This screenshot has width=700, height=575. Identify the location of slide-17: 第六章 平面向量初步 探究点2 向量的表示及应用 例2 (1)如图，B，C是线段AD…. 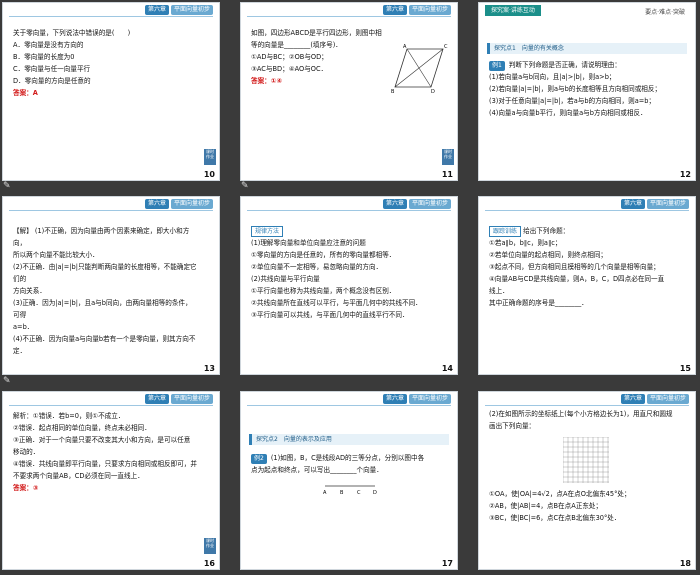
(349, 480).